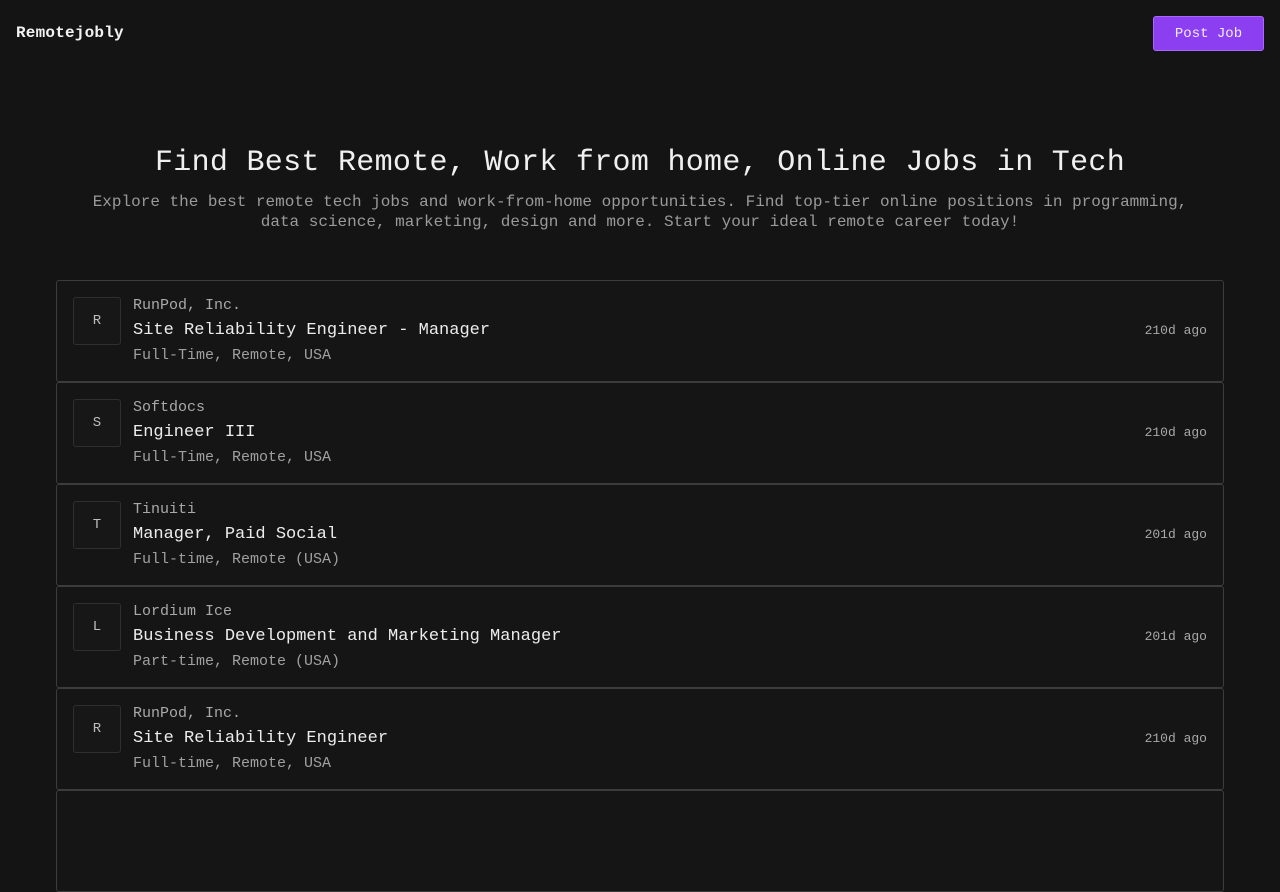 This screenshot has width=1280, height=892. I want to click on job-title: Engineer III, so click(194, 432).